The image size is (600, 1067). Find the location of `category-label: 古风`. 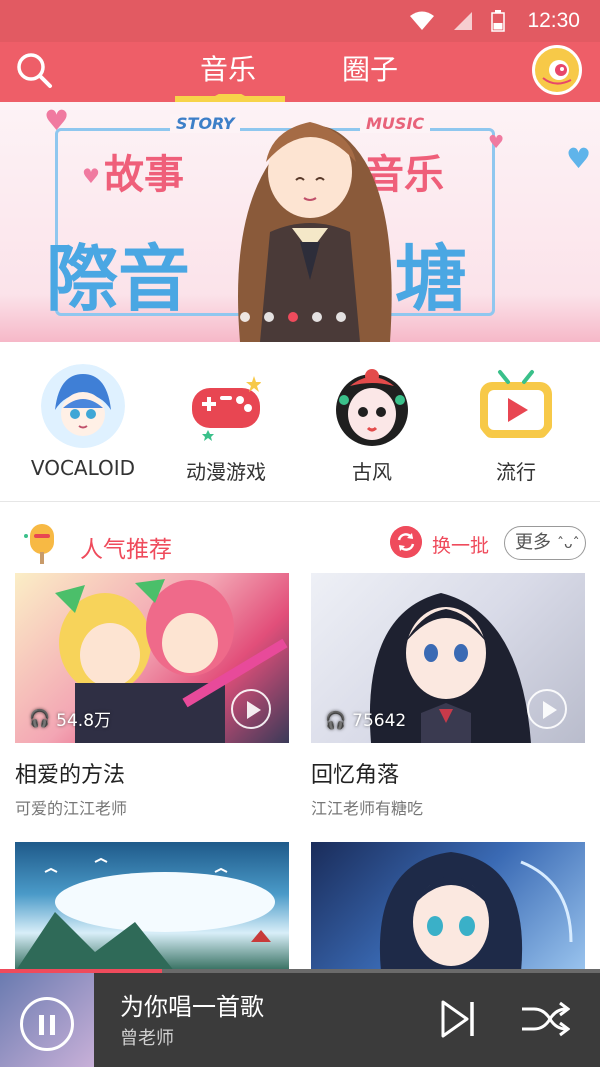

category-label: 古风 is located at coordinates (372, 472).